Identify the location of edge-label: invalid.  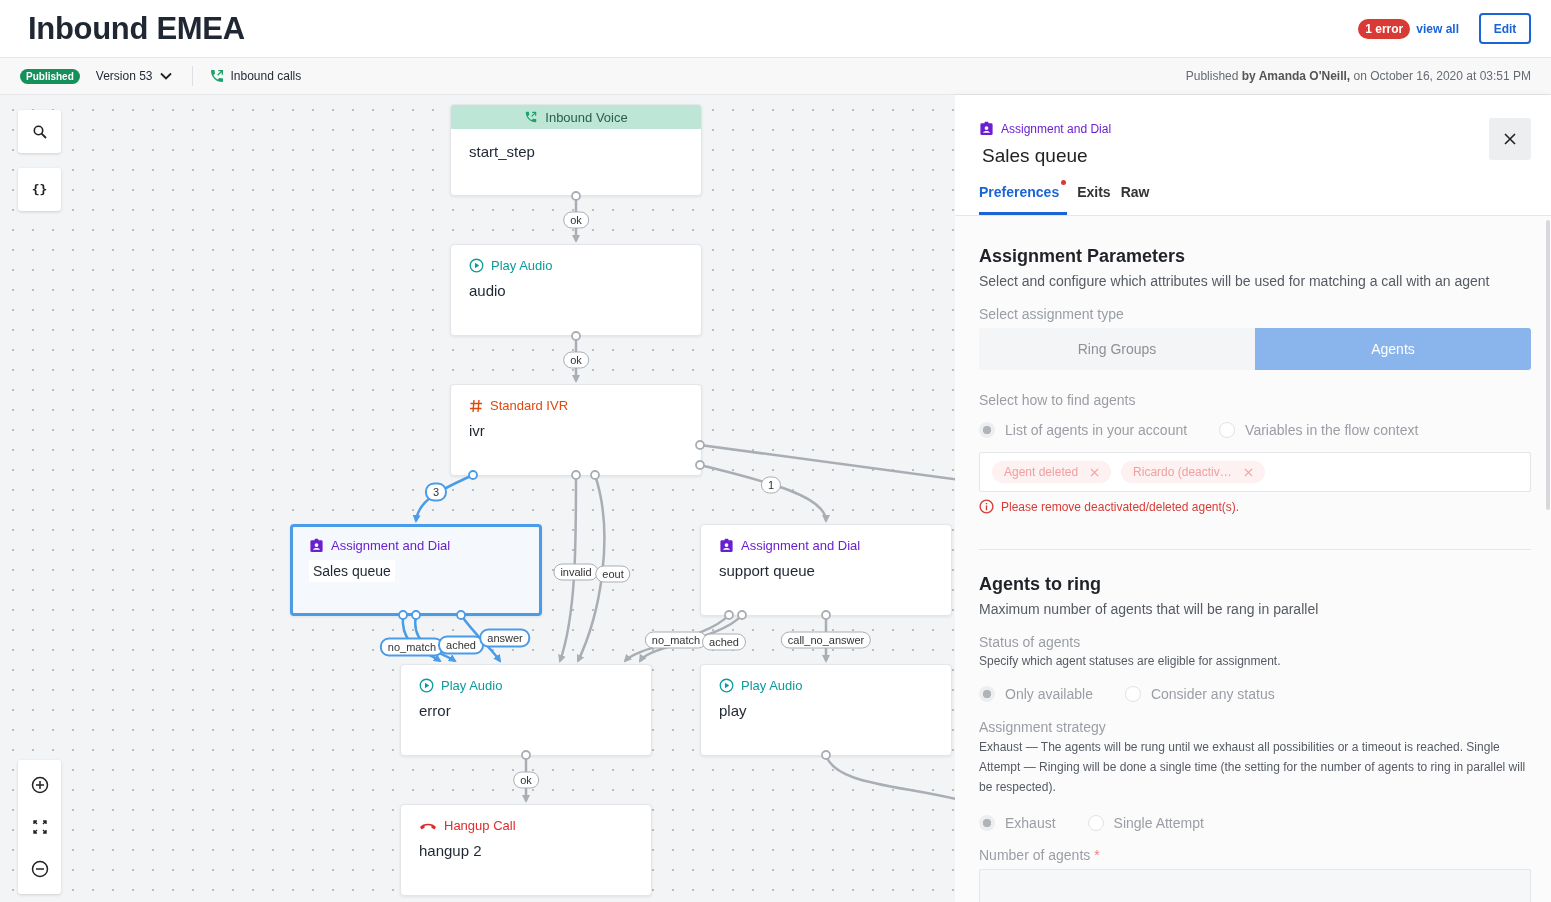
(576, 572).